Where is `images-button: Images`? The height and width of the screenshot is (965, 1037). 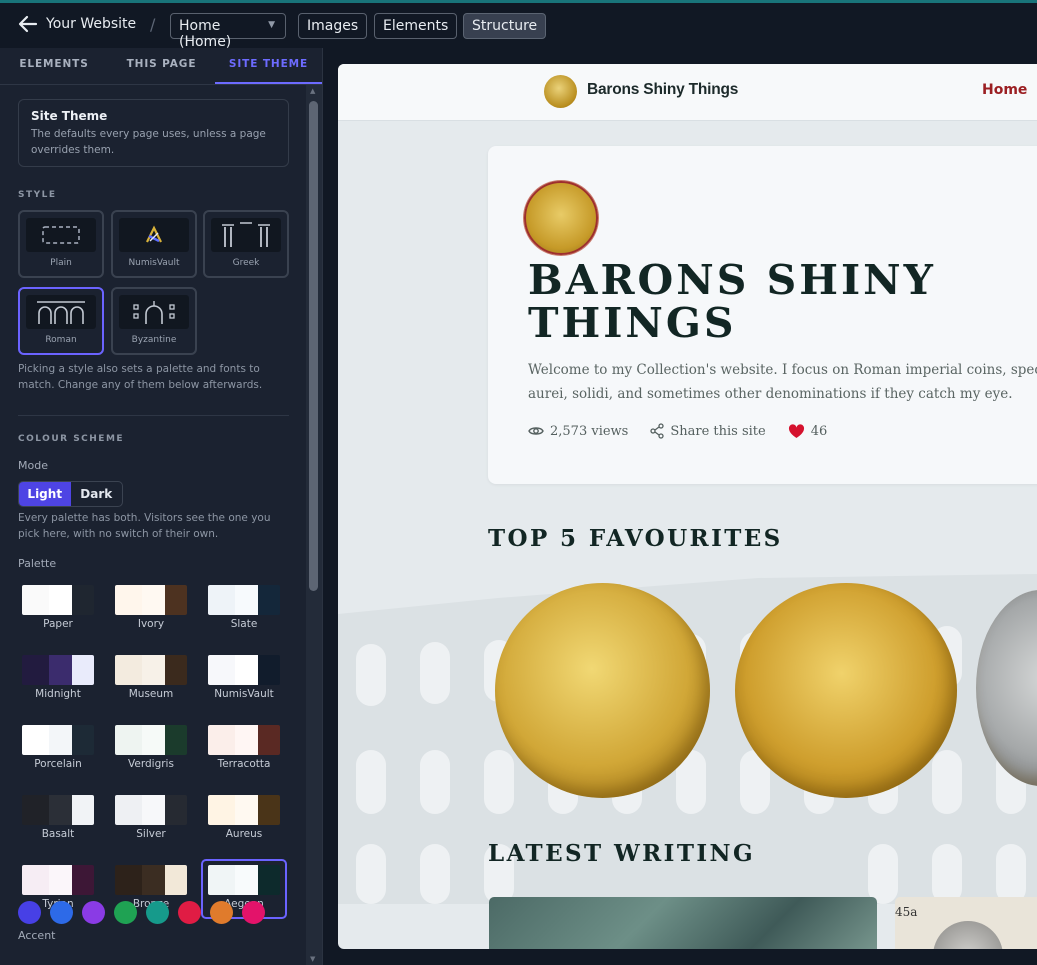
images-button: Images is located at coordinates (333, 26).